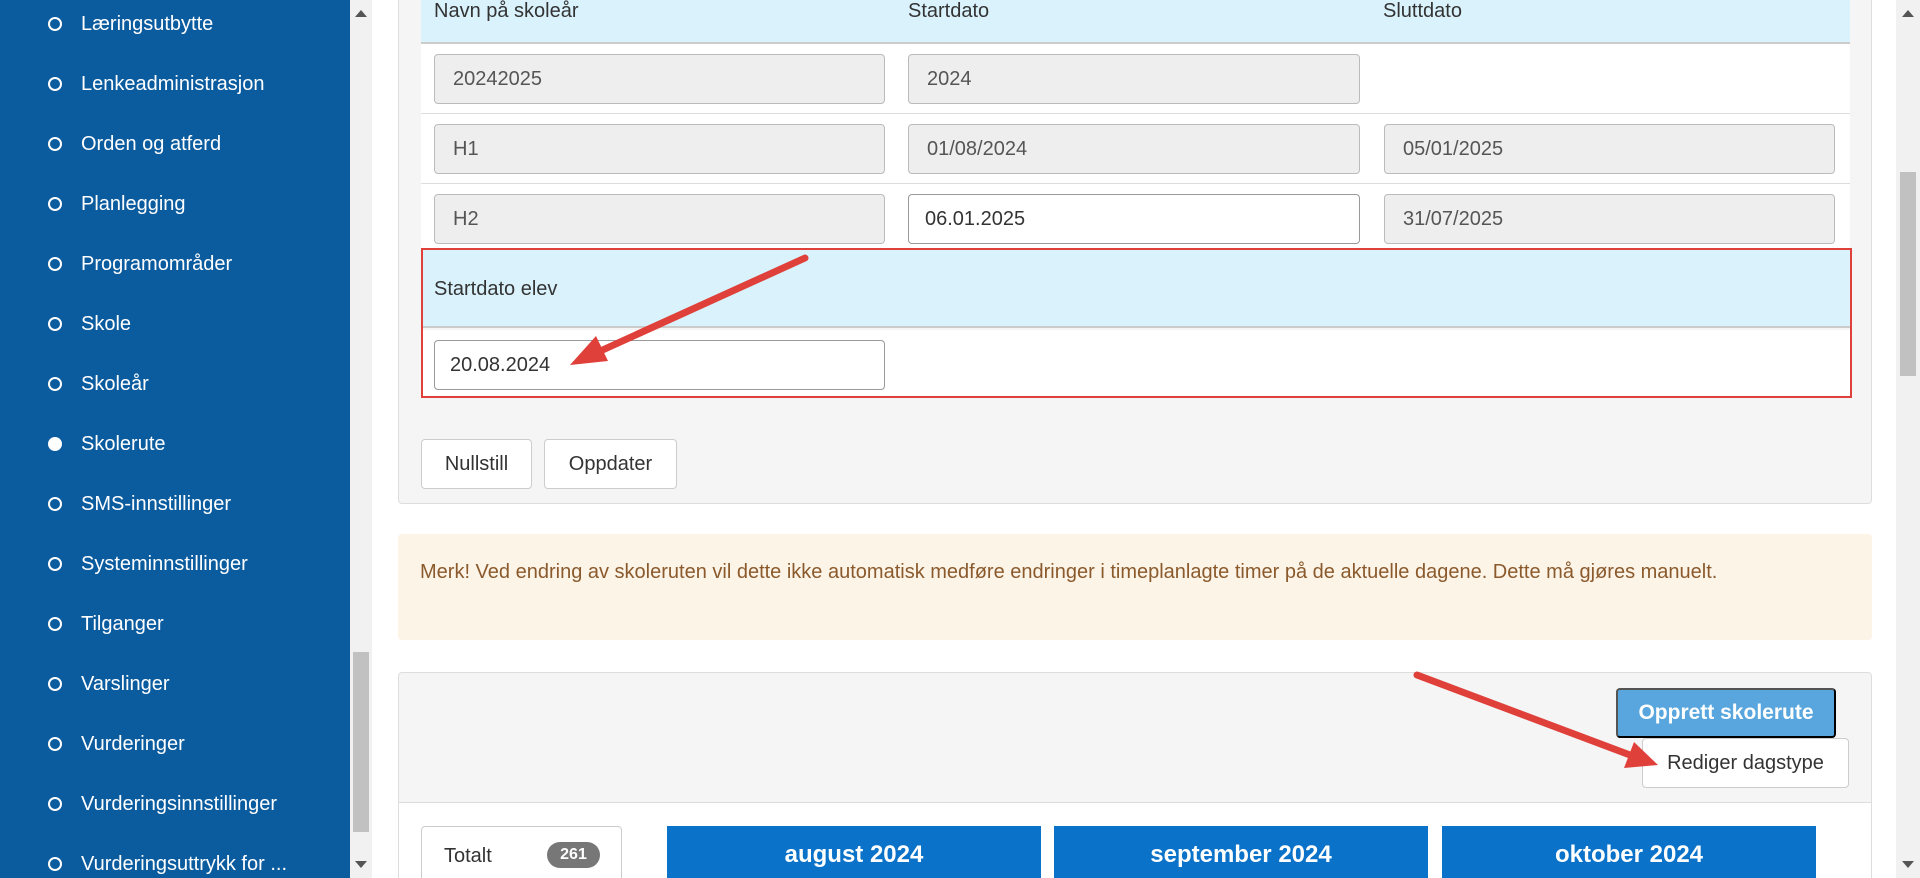 Image resolution: width=1920 pixels, height=878 pixels. What do you see at coordinates (1609, 149) in the screenshot?
I see `end-date-field: 05/01/2025` at bounding box center [1609, 149].